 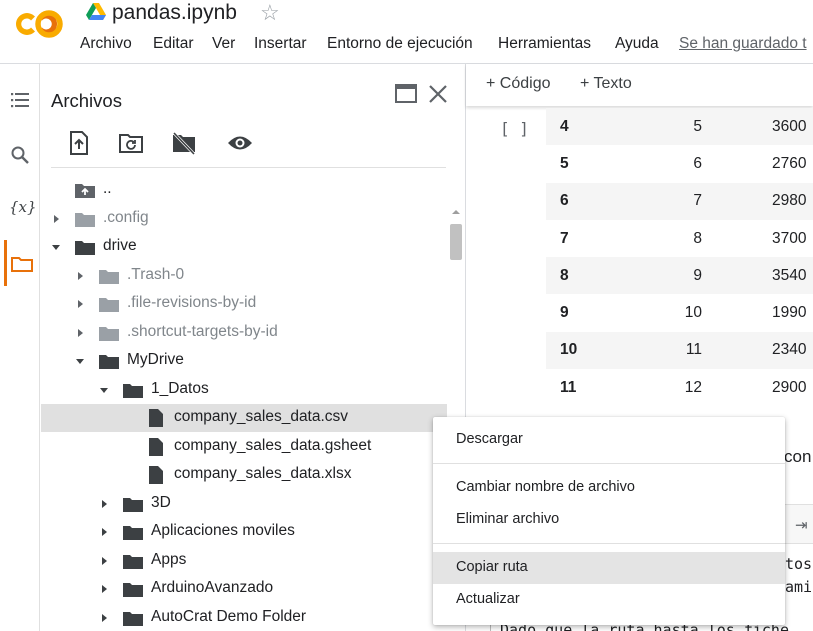 What do you see at coordinates (564, 201) in the screenshot?
I see `row-index: 6` at bounding box center [564, 201].